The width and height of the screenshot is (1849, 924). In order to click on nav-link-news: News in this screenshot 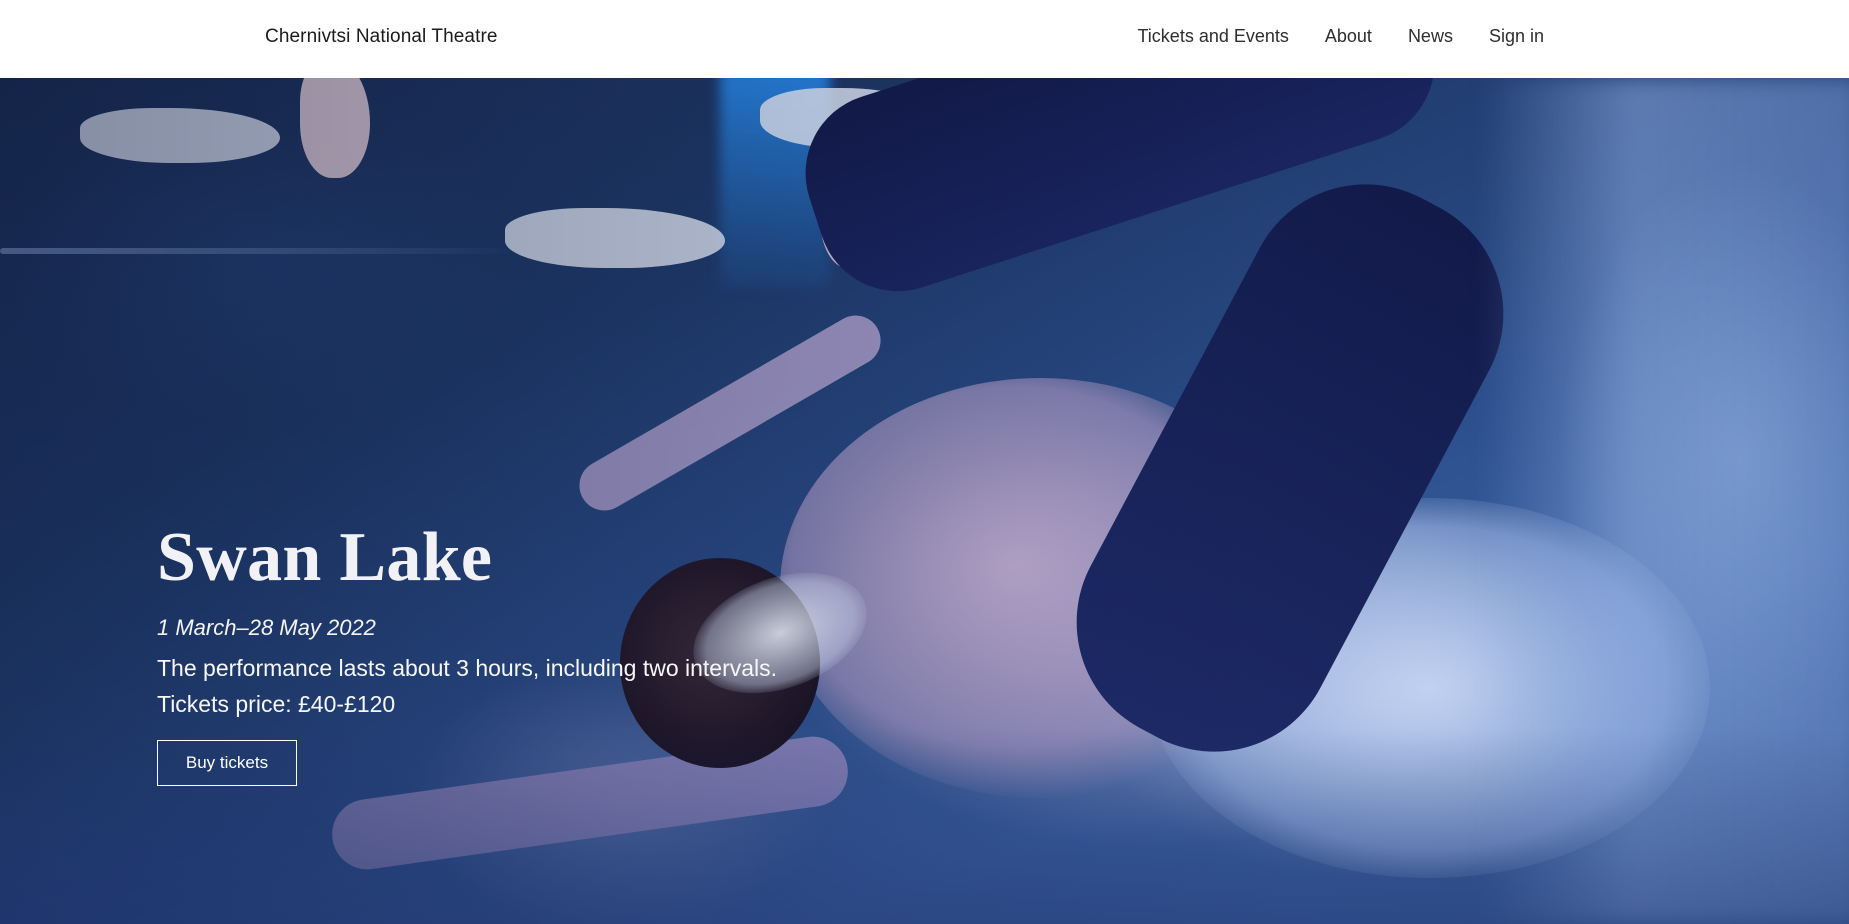, I will do `click(1430, 36)`.